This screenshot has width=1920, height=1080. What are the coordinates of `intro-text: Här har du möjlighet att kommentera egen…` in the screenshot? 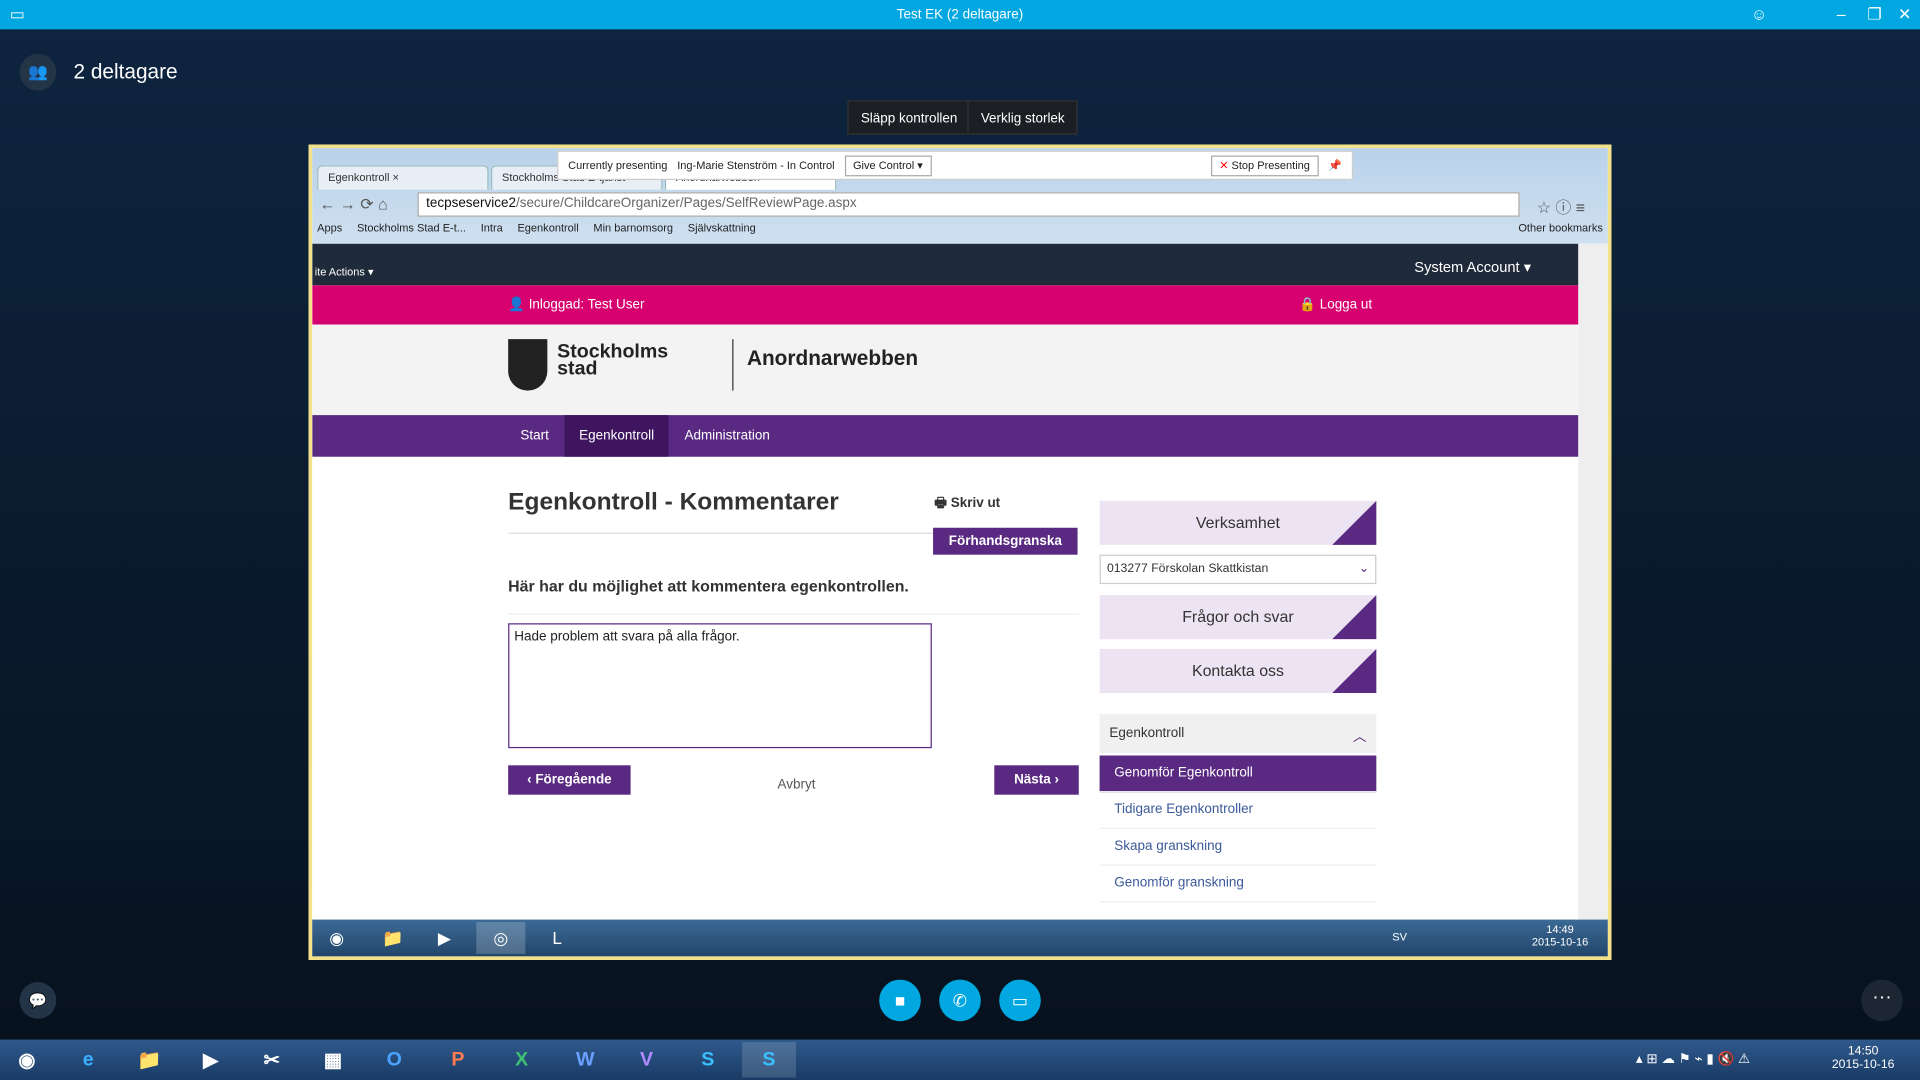 It's located at (708, 586).